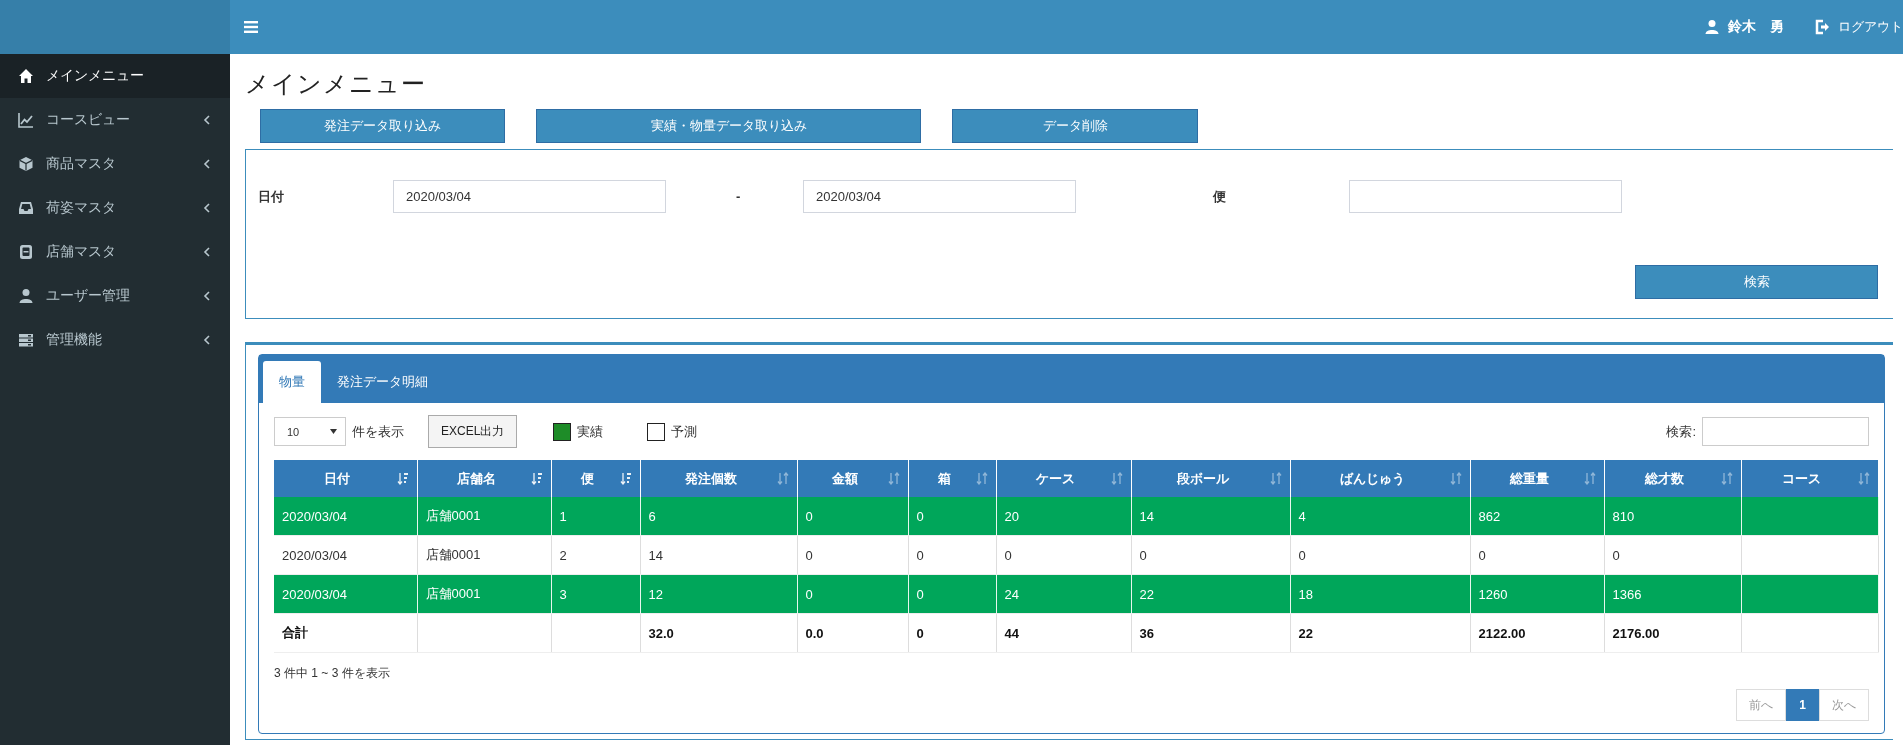 The image size is (1903, 745). Describe the element at coordinates (26, 76) in the screenshot. I see `home-icon` at that location.